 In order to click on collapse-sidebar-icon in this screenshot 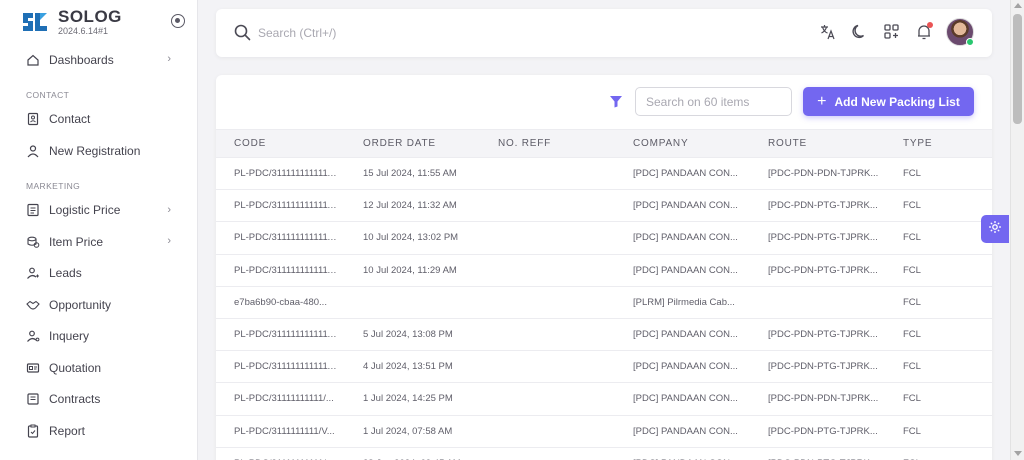, I will do `click(178, 21)`.